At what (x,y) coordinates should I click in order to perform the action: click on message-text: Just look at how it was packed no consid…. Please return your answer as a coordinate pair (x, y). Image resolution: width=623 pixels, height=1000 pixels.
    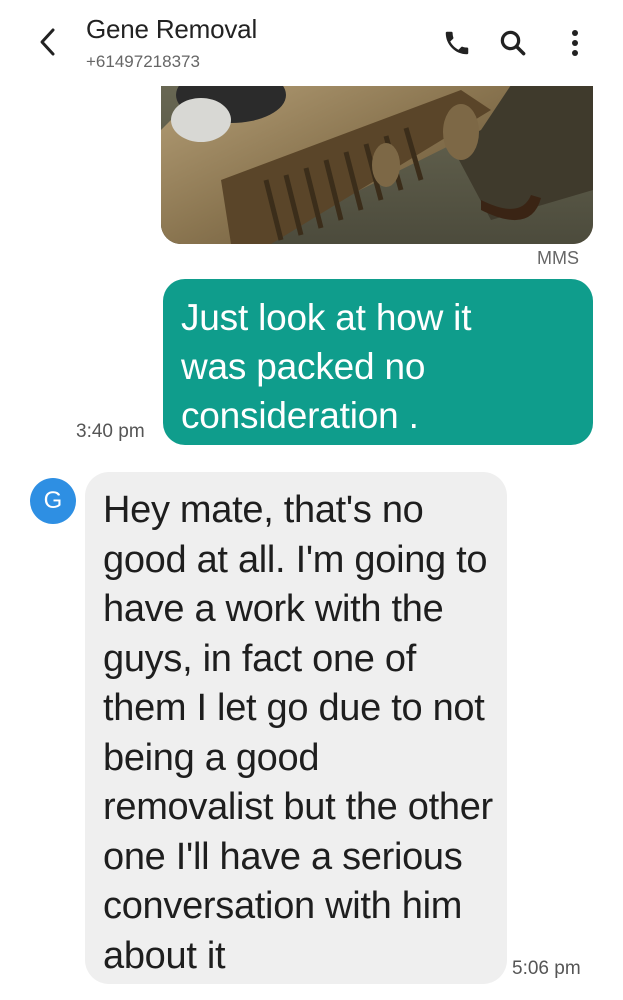
    Looking at the image, I should click on (326, 366).